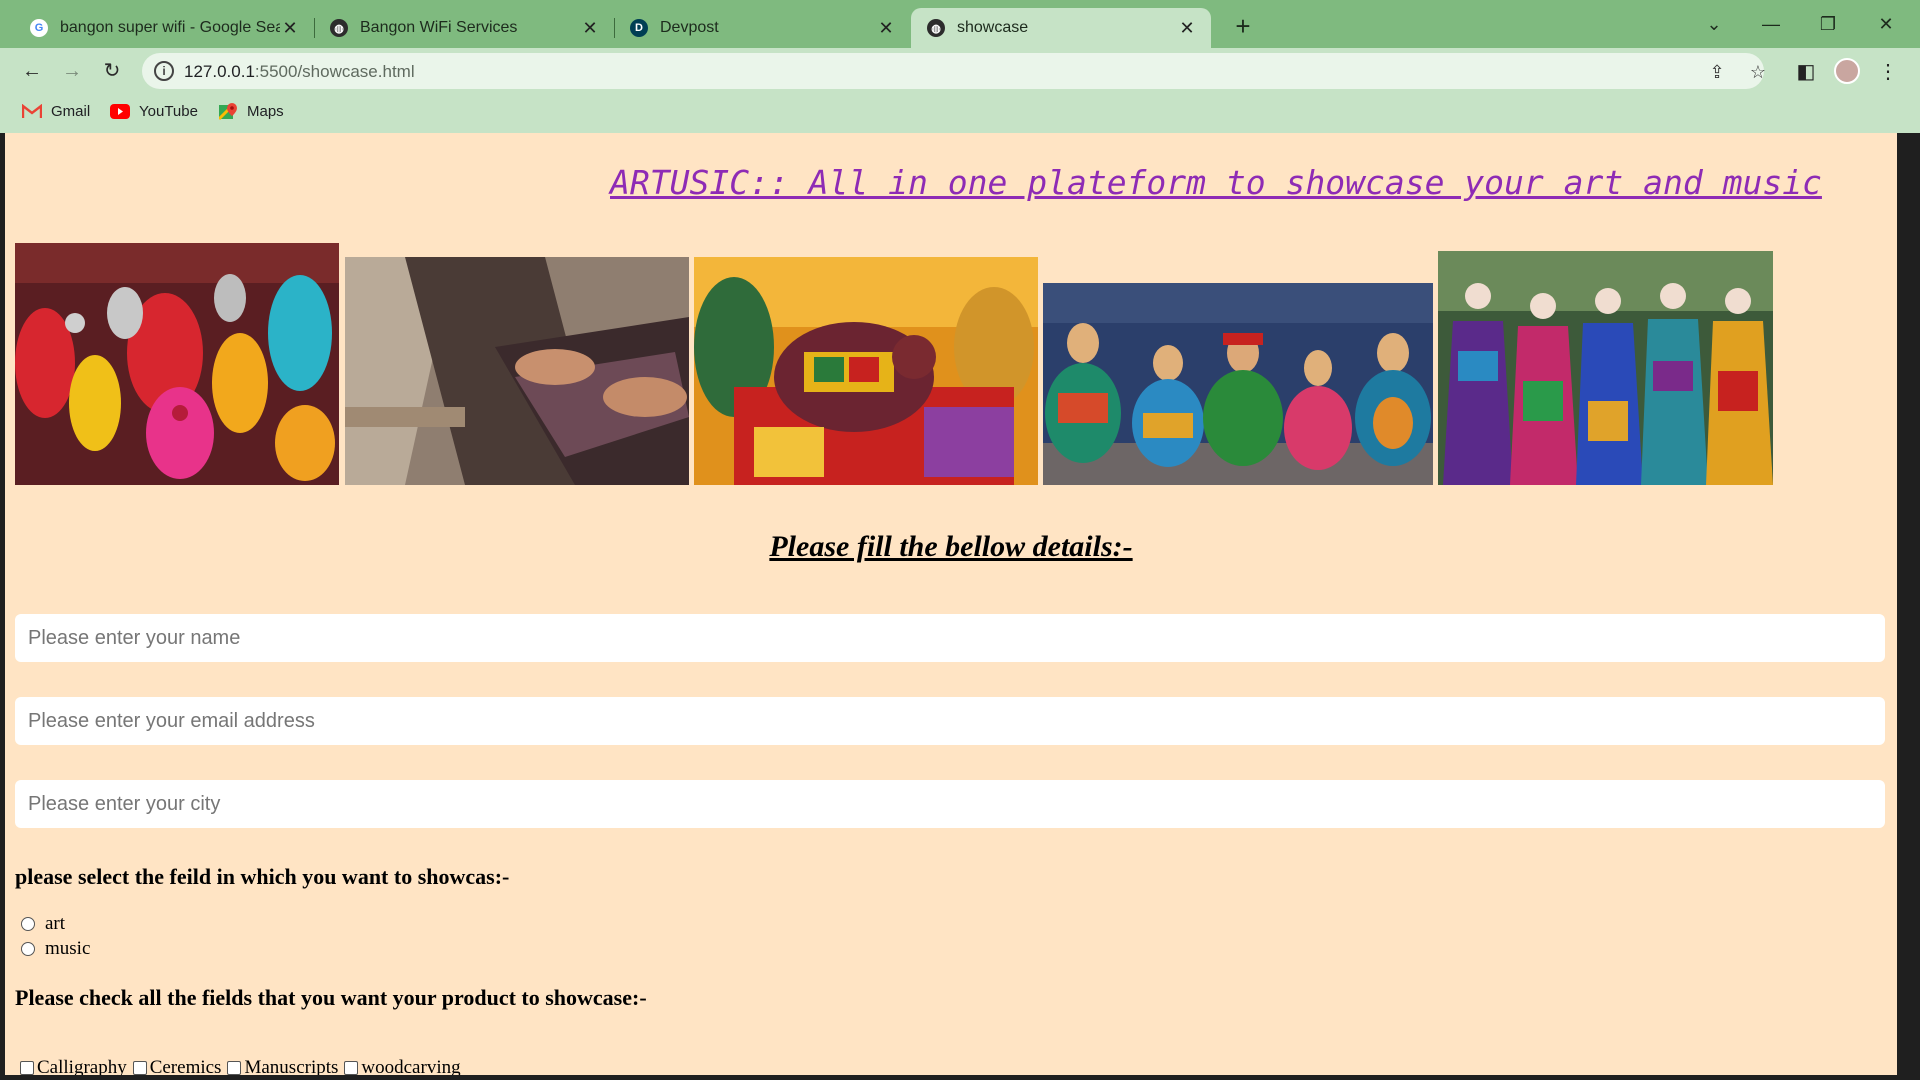  I want to click on tab-title: bangon super wifi - Google Sear, so click(170, 27).